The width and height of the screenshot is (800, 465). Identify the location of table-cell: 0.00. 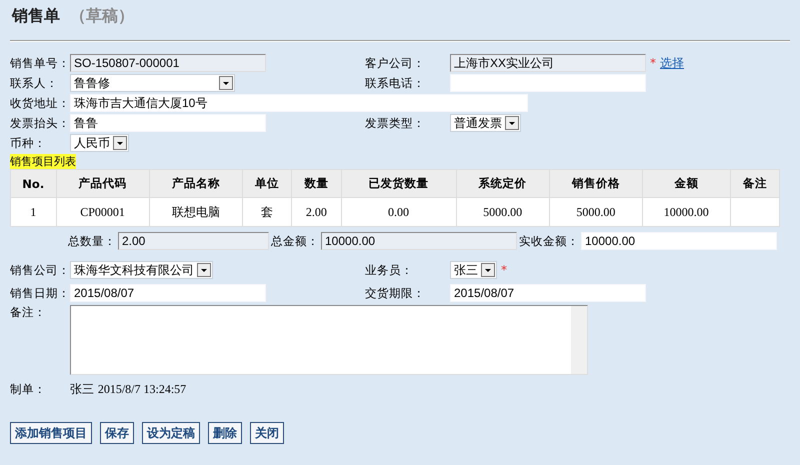
(398, 212).